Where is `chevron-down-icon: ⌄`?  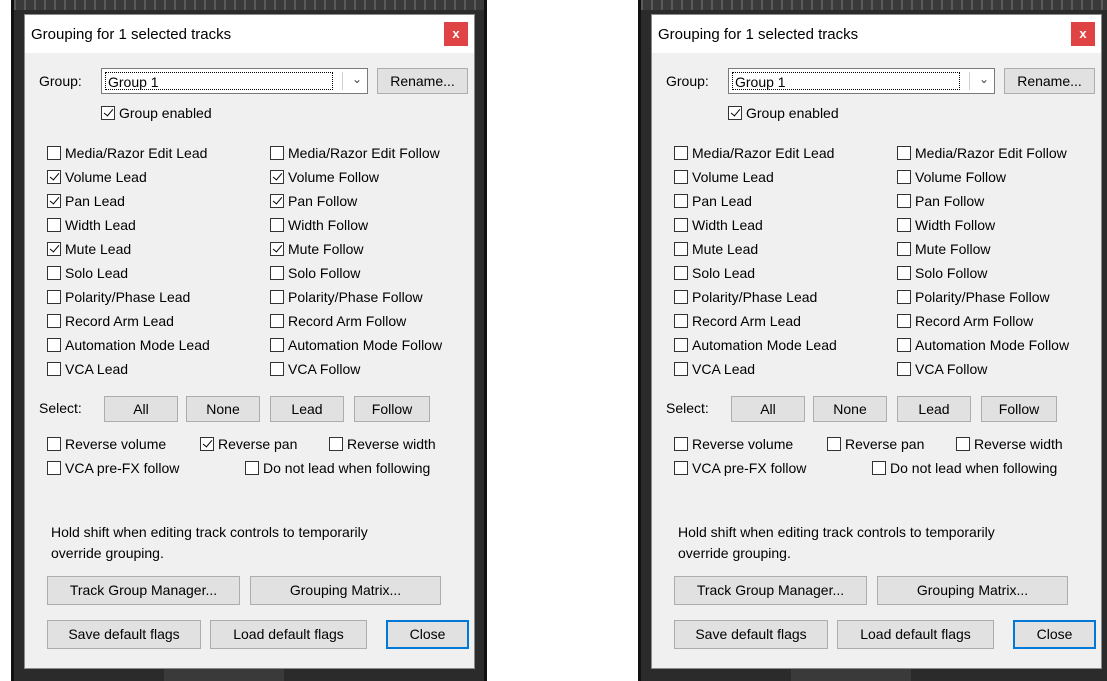 chevron-down-icon: ⌄ is located at coordinates (356, 79).